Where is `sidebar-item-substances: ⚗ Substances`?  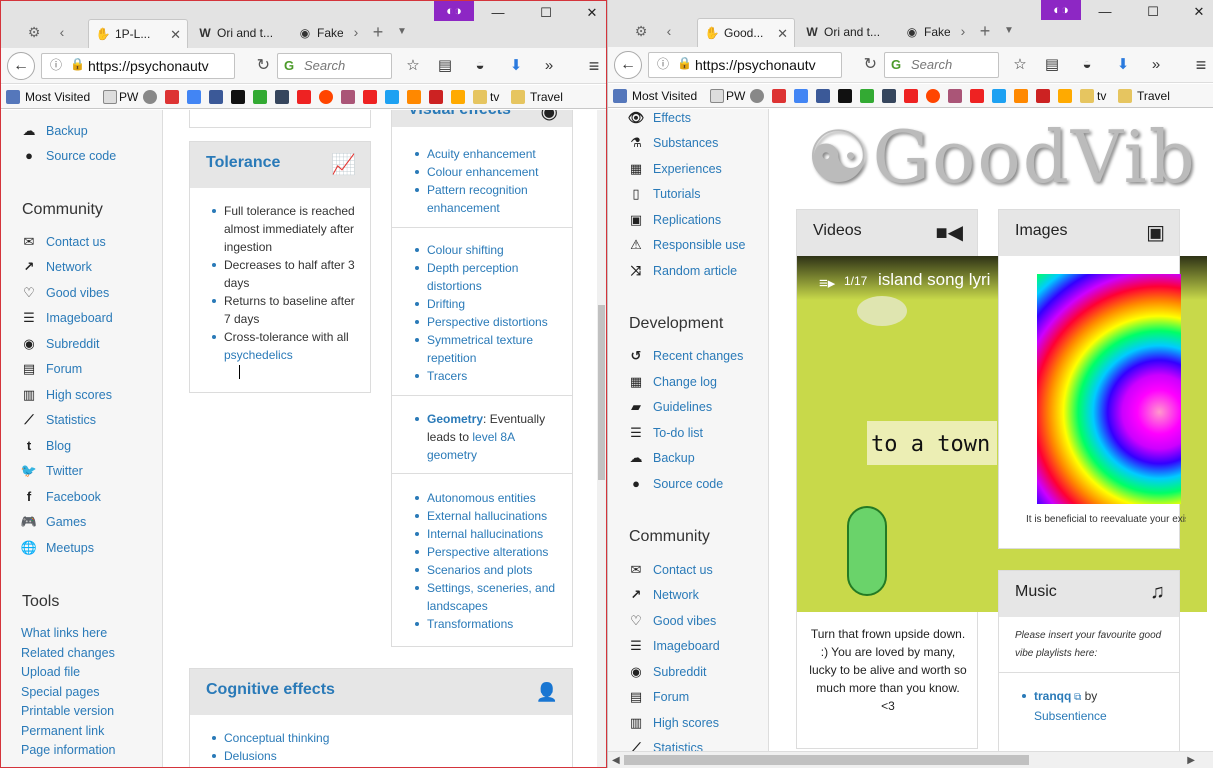
sidebar-item-substances: ⚗ Substances is located at coordinates (674, 143).